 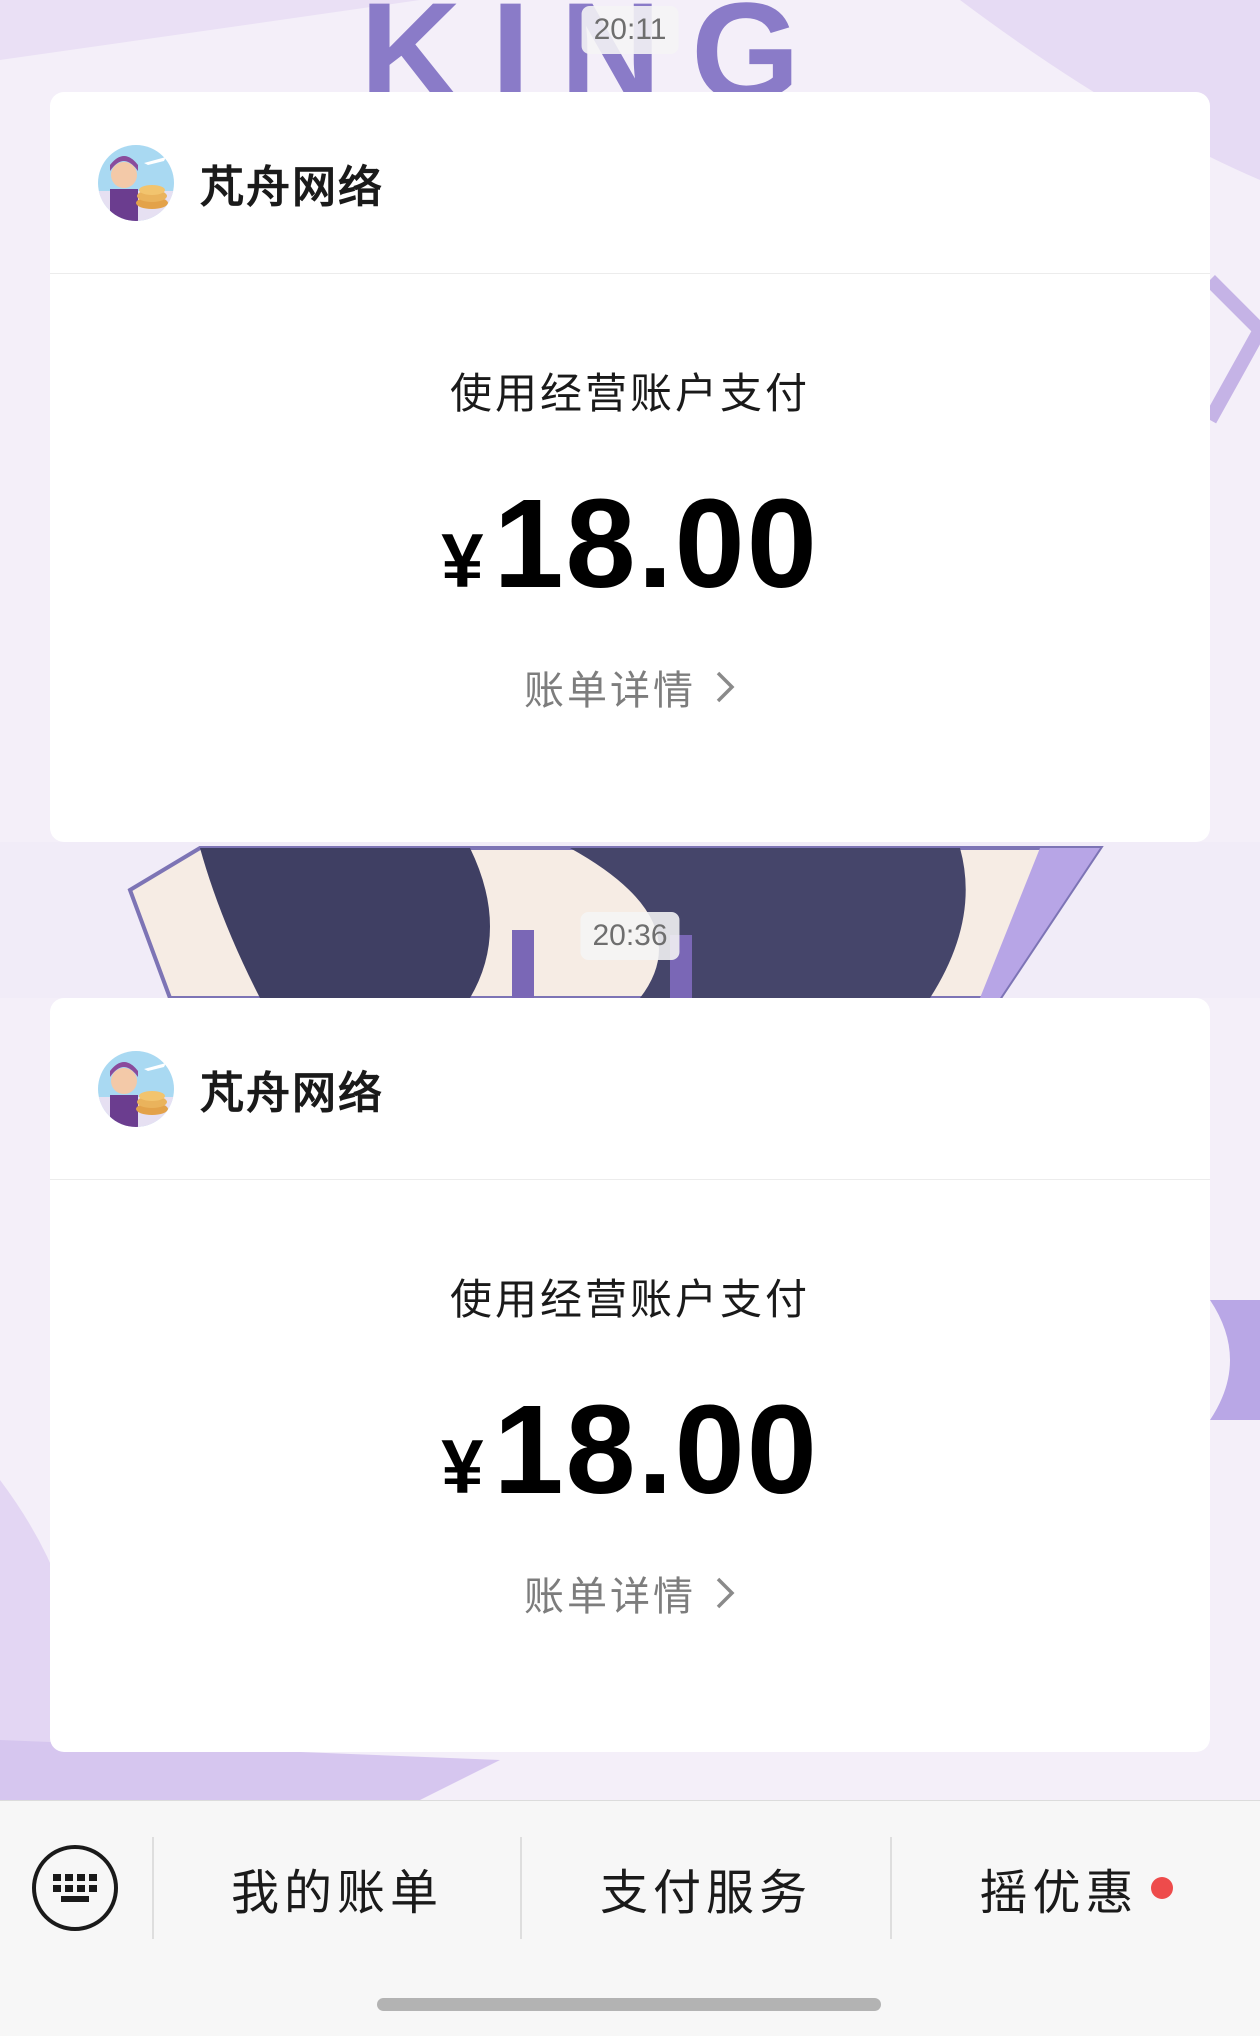 What do you see at coordinates (1161, 1888) in the screenshot?
I see `notification-dot-badge` at bounding box center [1161, 1888].